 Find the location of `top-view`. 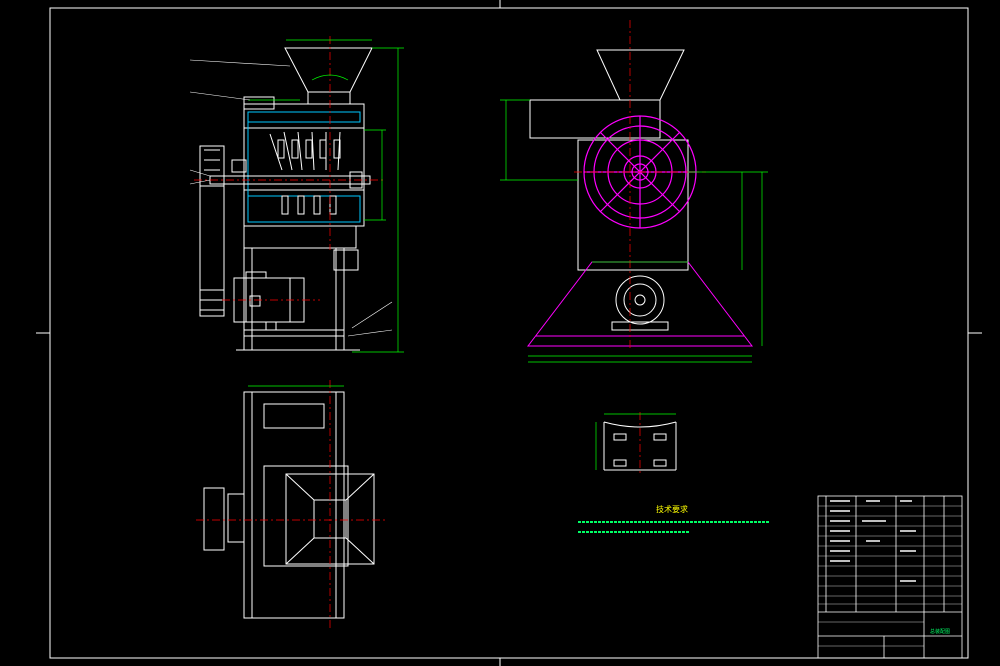

top-view is located at coordinates (291, 505).